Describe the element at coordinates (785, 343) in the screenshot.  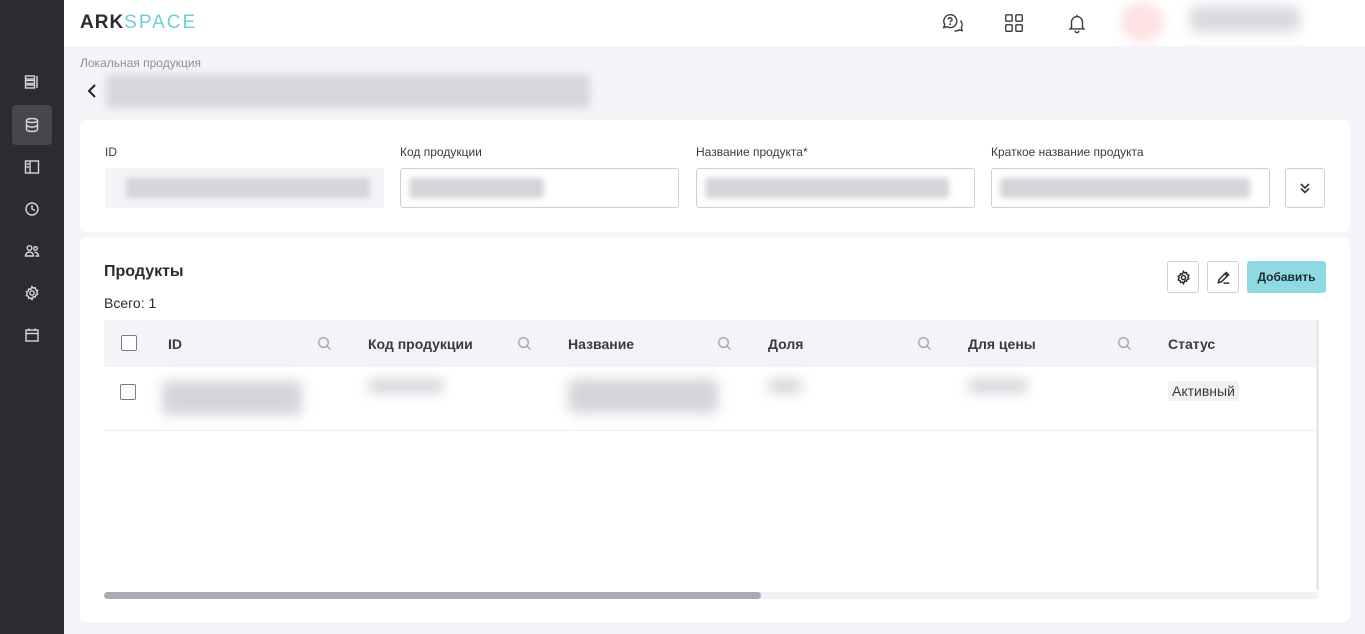
I see `column-header-share: Доля` at that location.